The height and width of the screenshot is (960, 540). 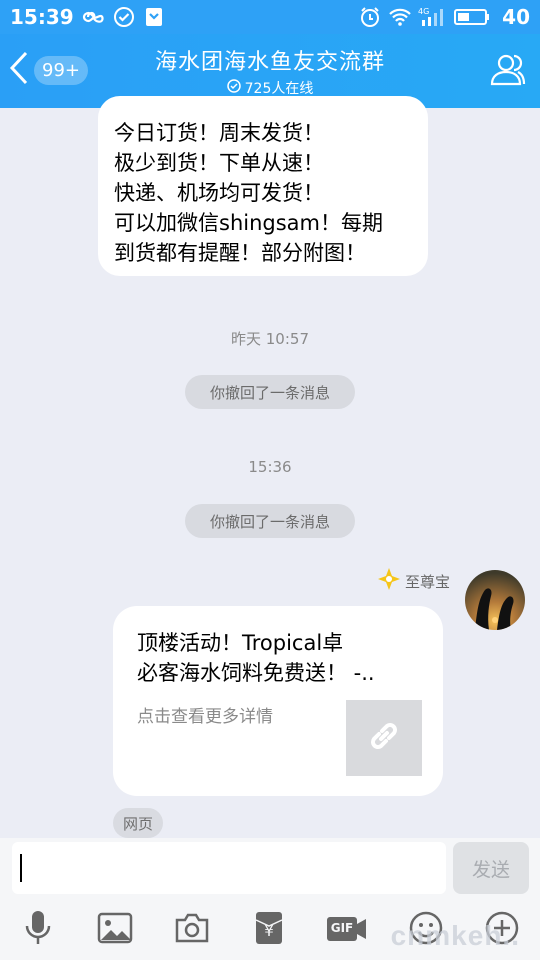 I want to click on network-label: 4G, so click(x=423, y=11).